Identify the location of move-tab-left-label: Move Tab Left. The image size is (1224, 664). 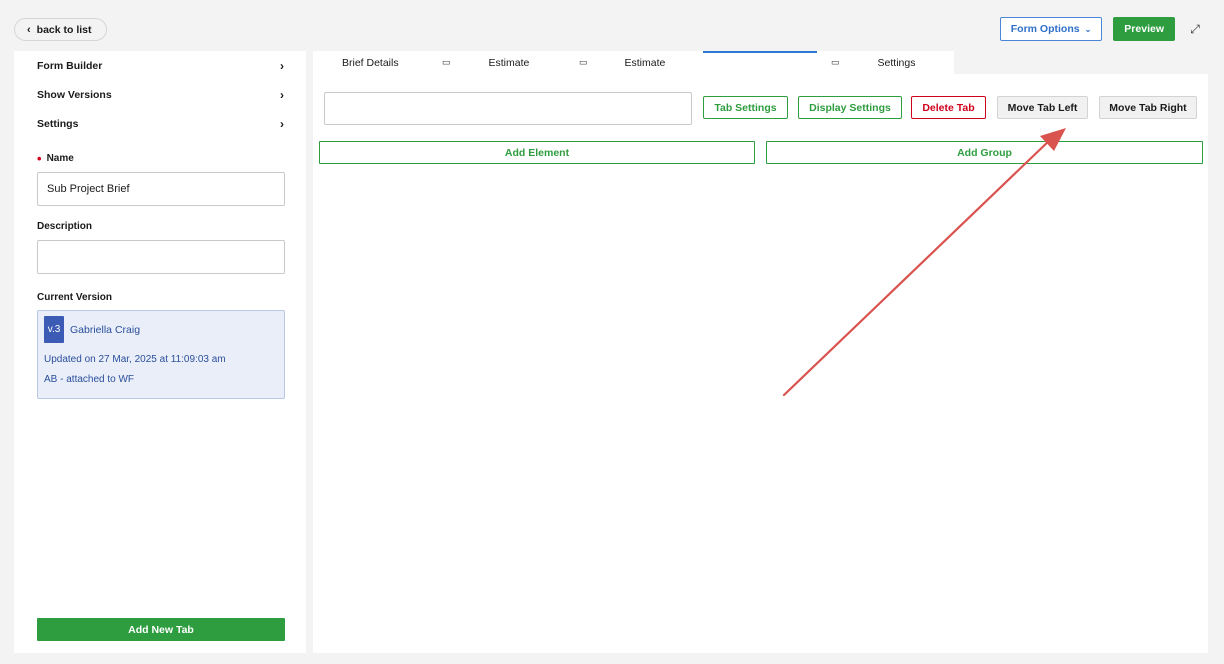
(1042, 107).